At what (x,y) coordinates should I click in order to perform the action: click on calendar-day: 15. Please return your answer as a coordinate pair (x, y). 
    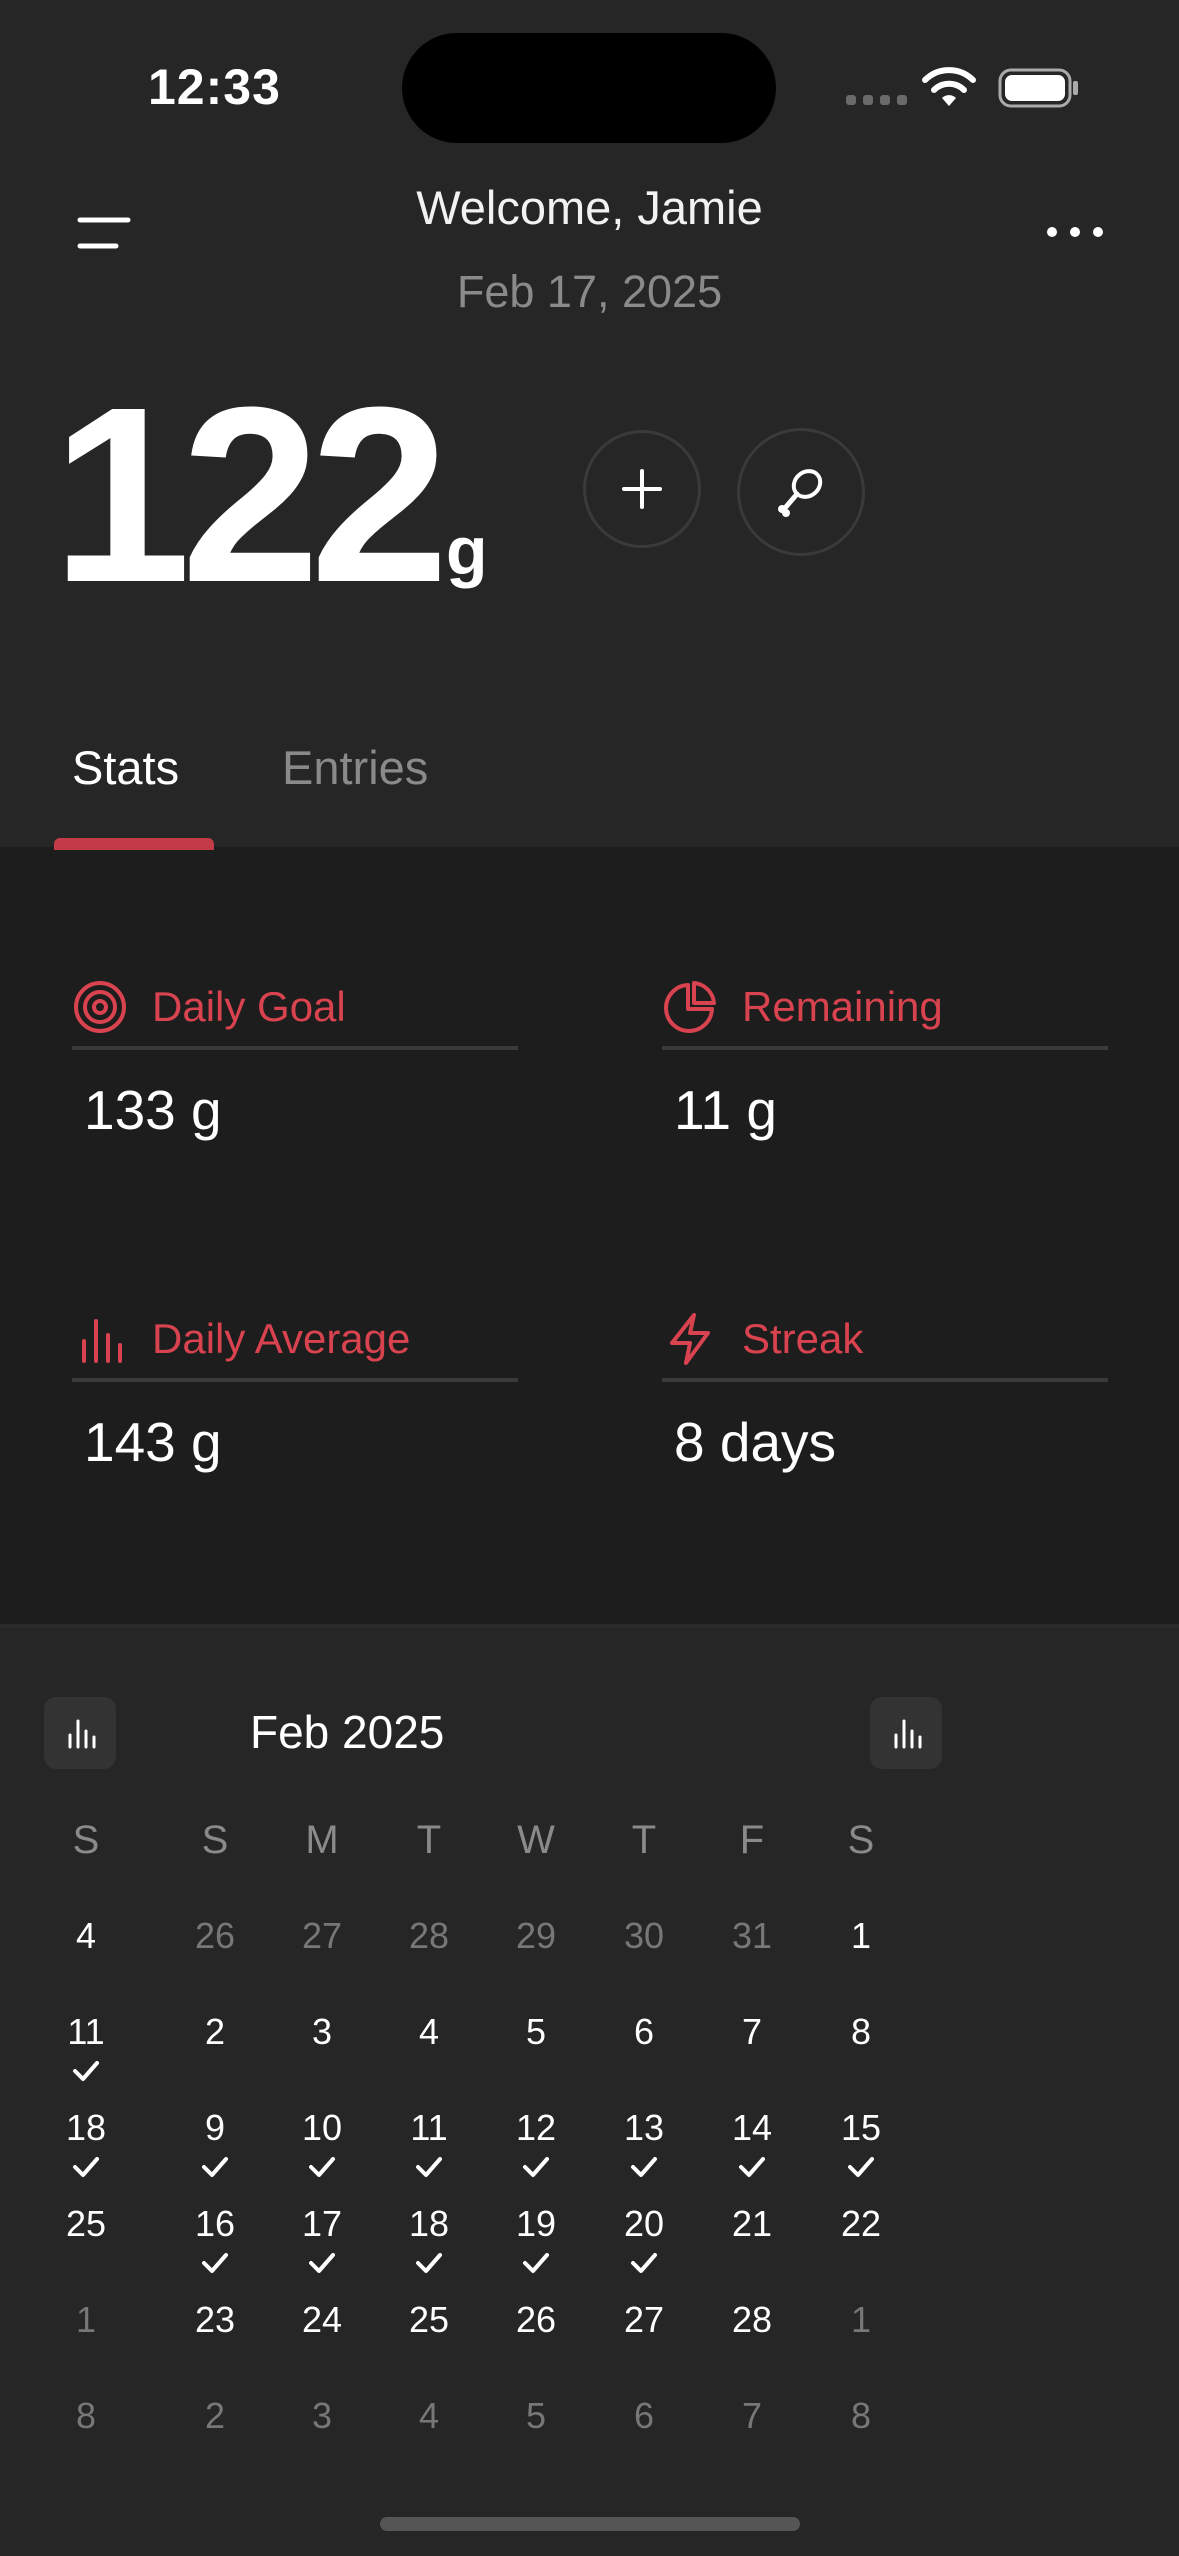
    Looking at the image, I should click on (861, 2128).